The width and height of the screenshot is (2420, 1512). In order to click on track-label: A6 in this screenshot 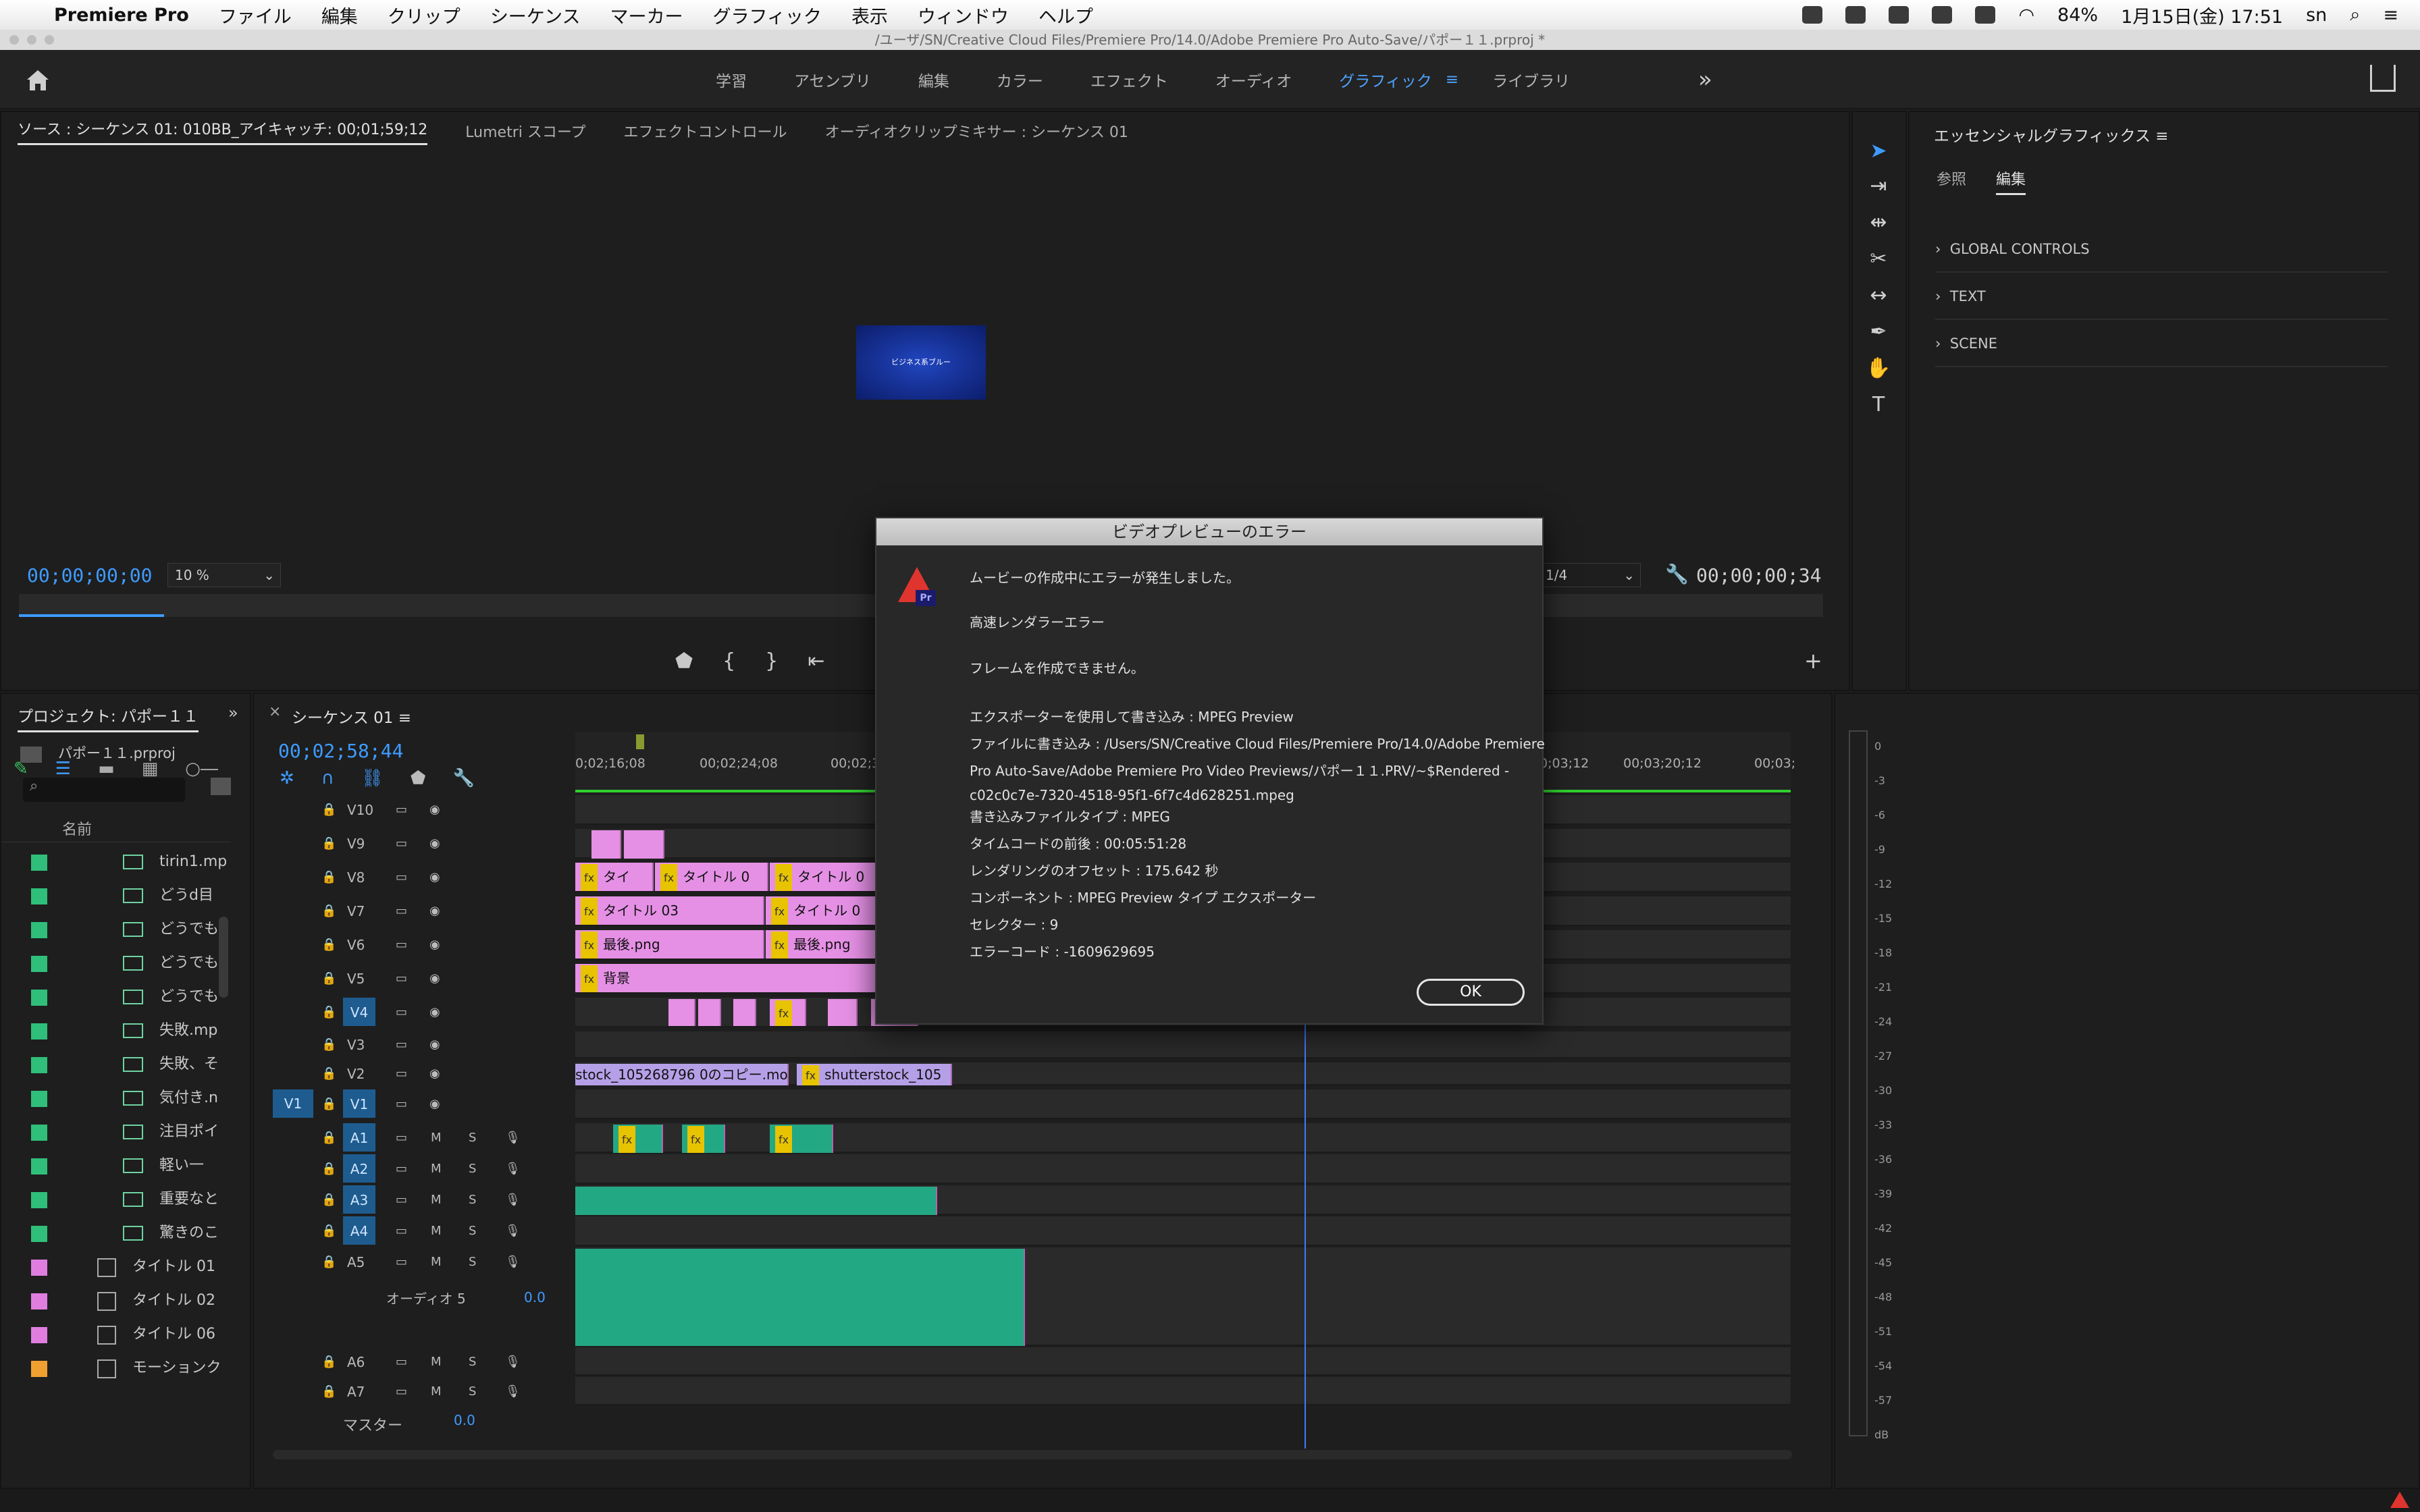, I will do `click(356, 1362)`.